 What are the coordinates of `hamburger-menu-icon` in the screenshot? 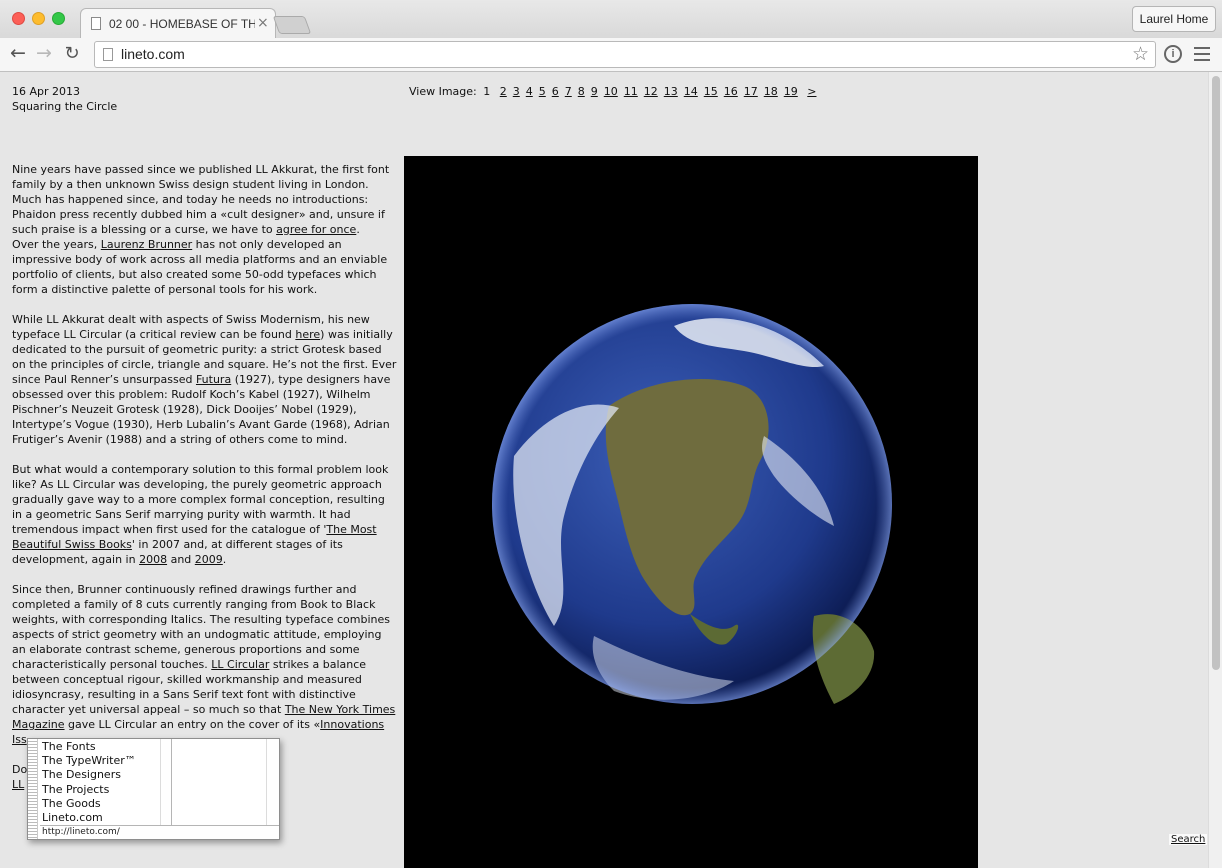 It's located at (1202, 56).